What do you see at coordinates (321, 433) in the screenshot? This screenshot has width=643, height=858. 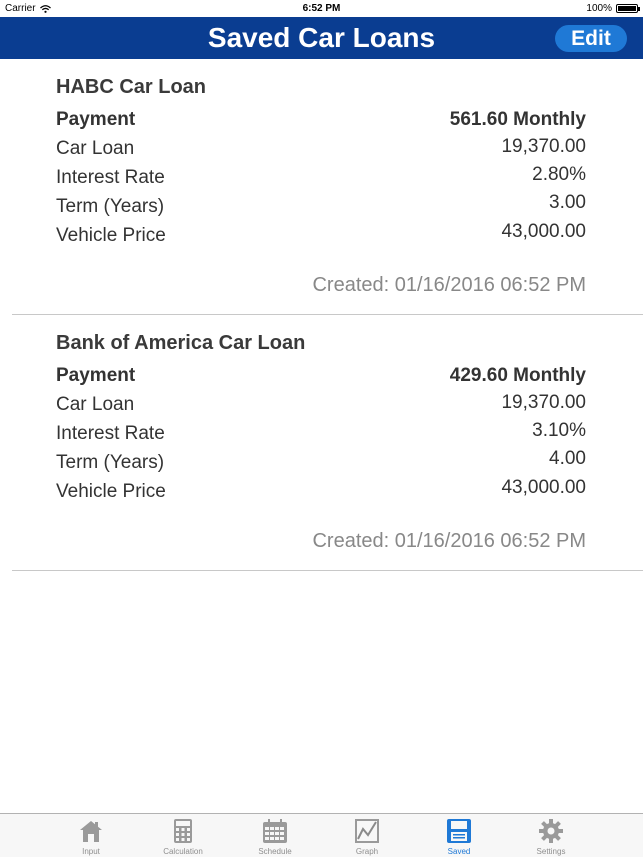 I see `interest-rate-row: Interest Rate 3.10%` at bounding box center [321, 433].